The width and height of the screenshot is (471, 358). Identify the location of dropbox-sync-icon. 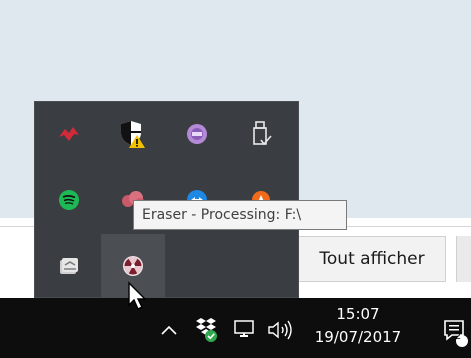
(206, 329).